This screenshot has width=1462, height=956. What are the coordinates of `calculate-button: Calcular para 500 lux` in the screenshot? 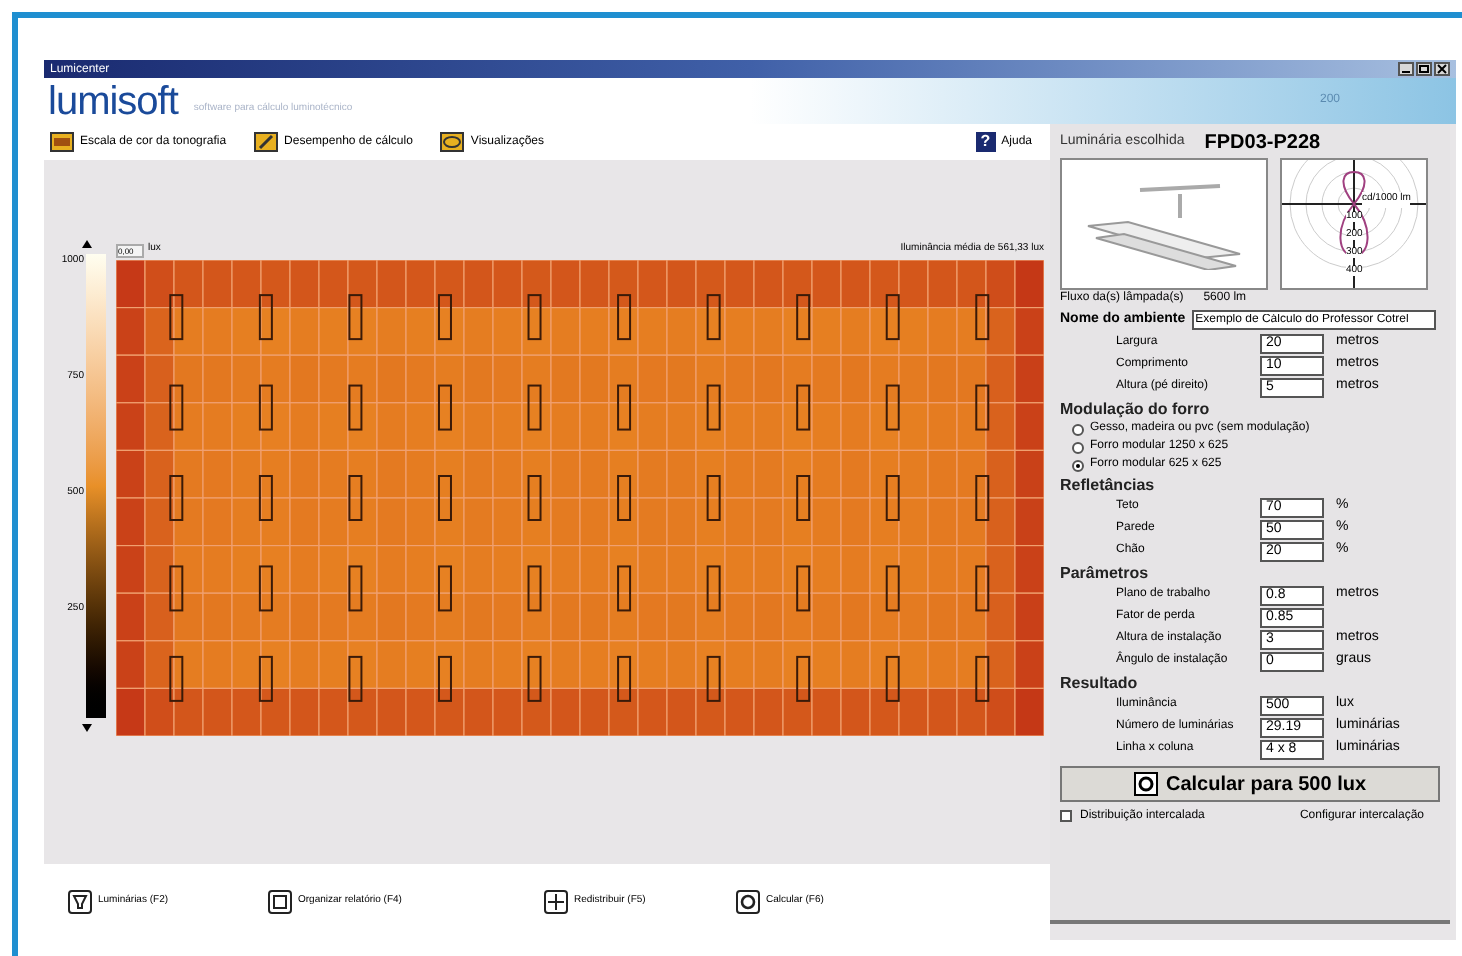 It's located at (1250, 784).